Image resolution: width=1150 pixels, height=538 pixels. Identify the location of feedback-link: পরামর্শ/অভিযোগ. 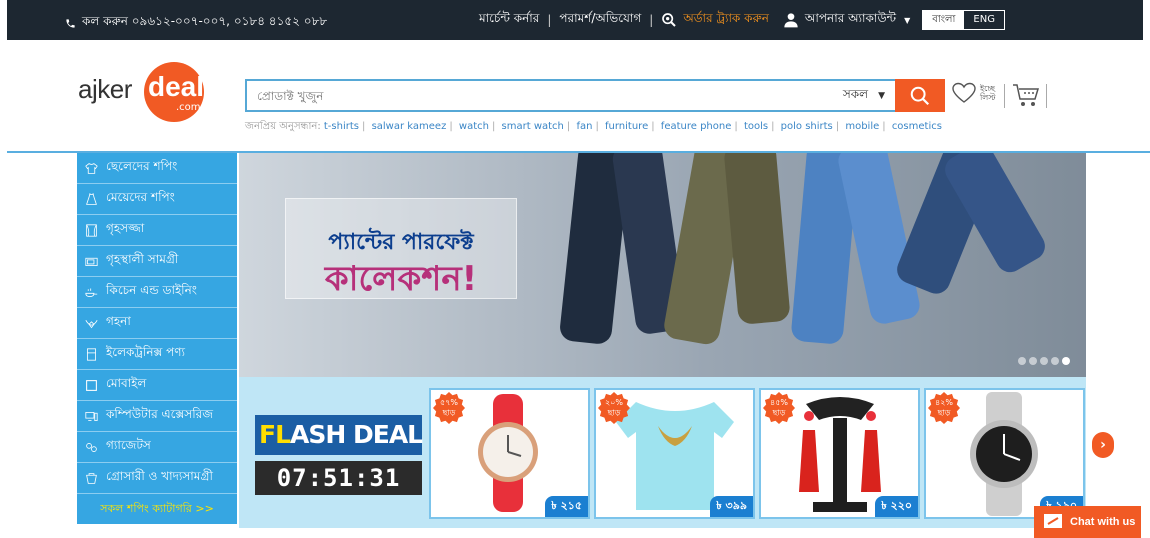
(600, 20).